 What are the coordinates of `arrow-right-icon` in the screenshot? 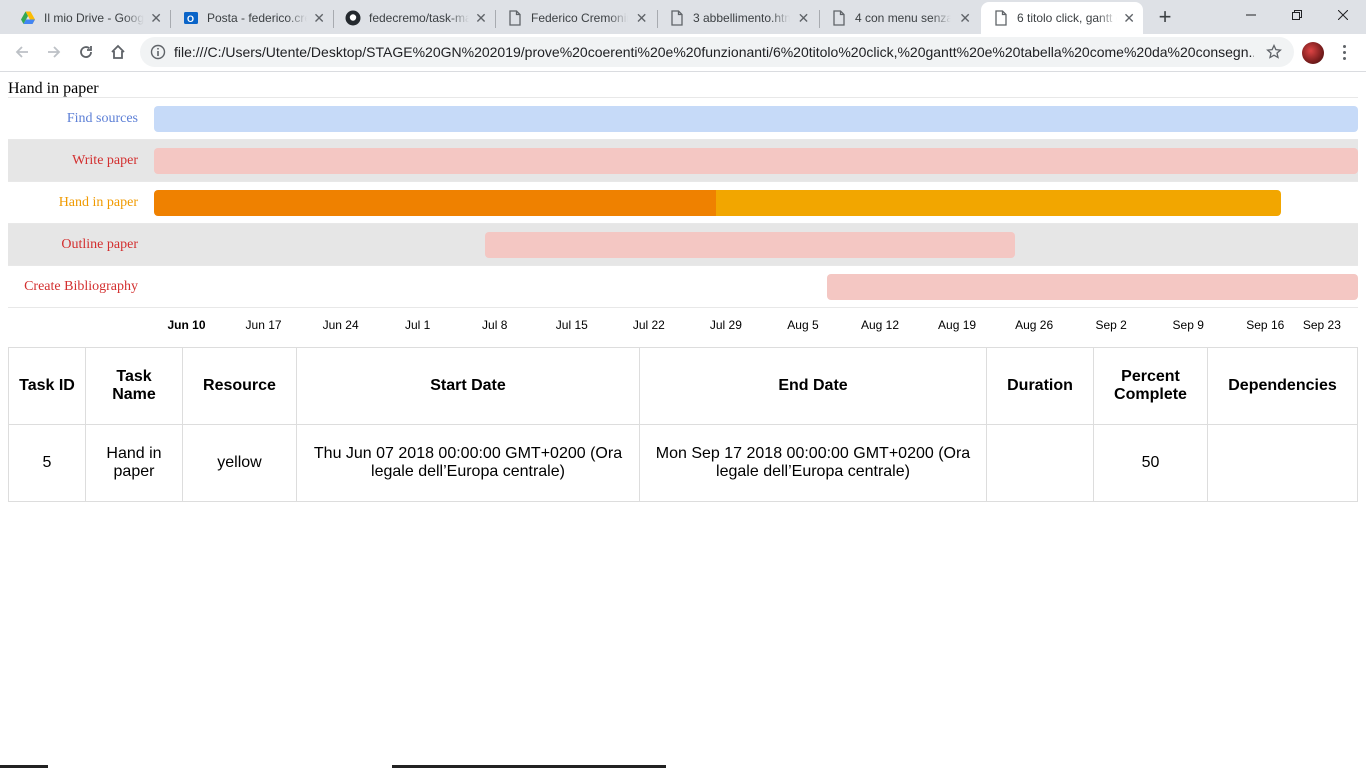 It's located at (54, 52).